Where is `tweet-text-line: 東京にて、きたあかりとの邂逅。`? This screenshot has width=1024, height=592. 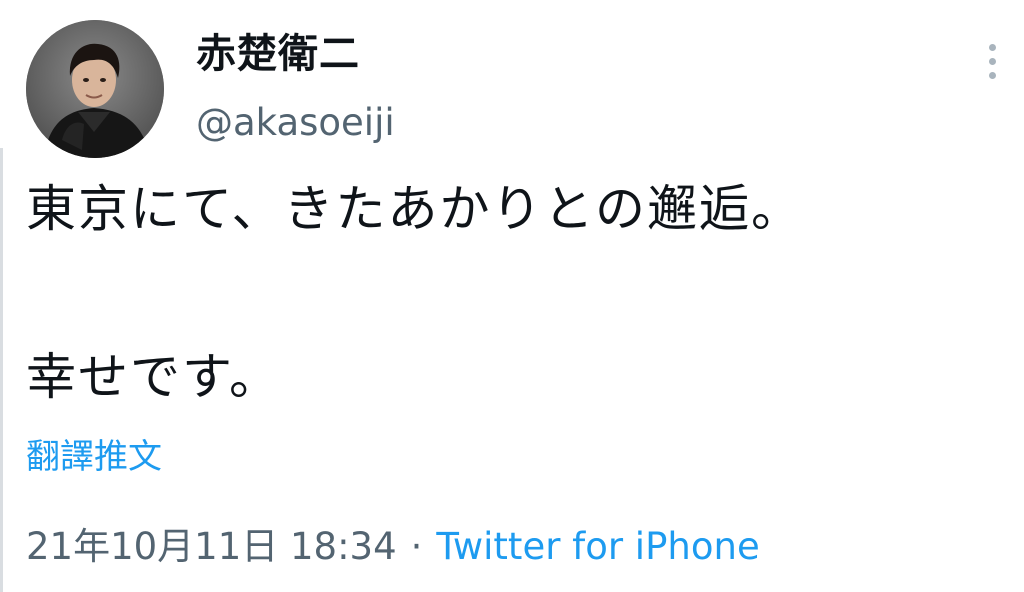 tweet-text-line: 東京にて、きたあかりとの邂逅。 is located at coordinates (414, 209).